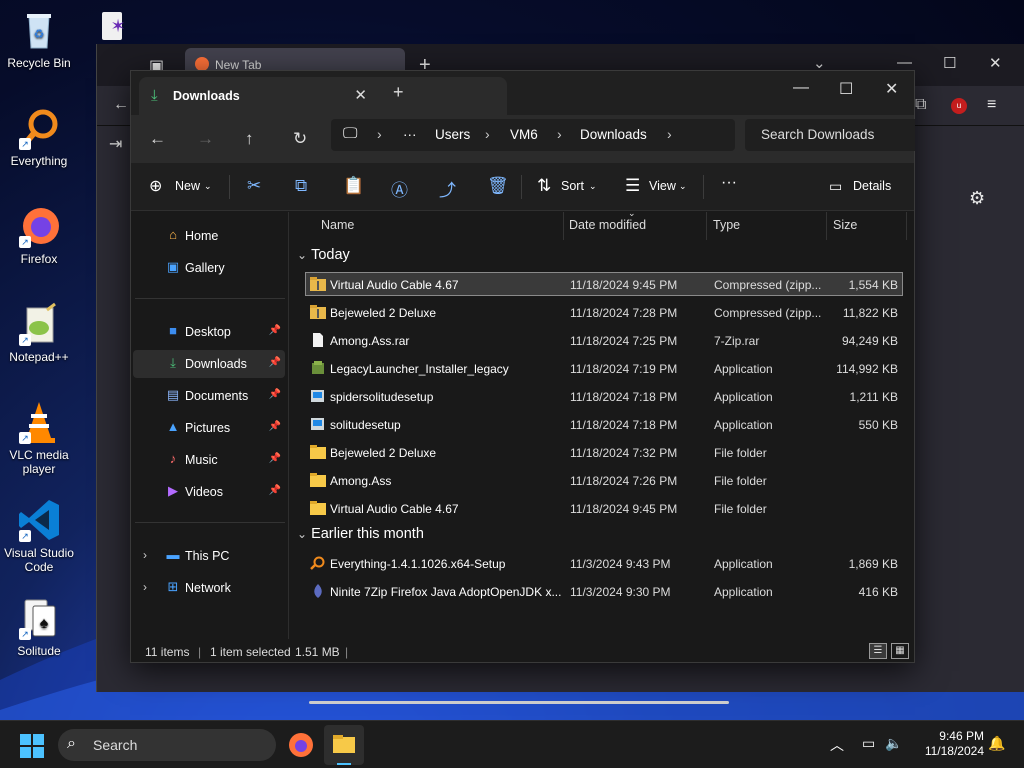 The image size is (1024, 768). Describe the element at coordinates (498, 186) in the screenshot. I see `delete-icon: 🗑` at that location.